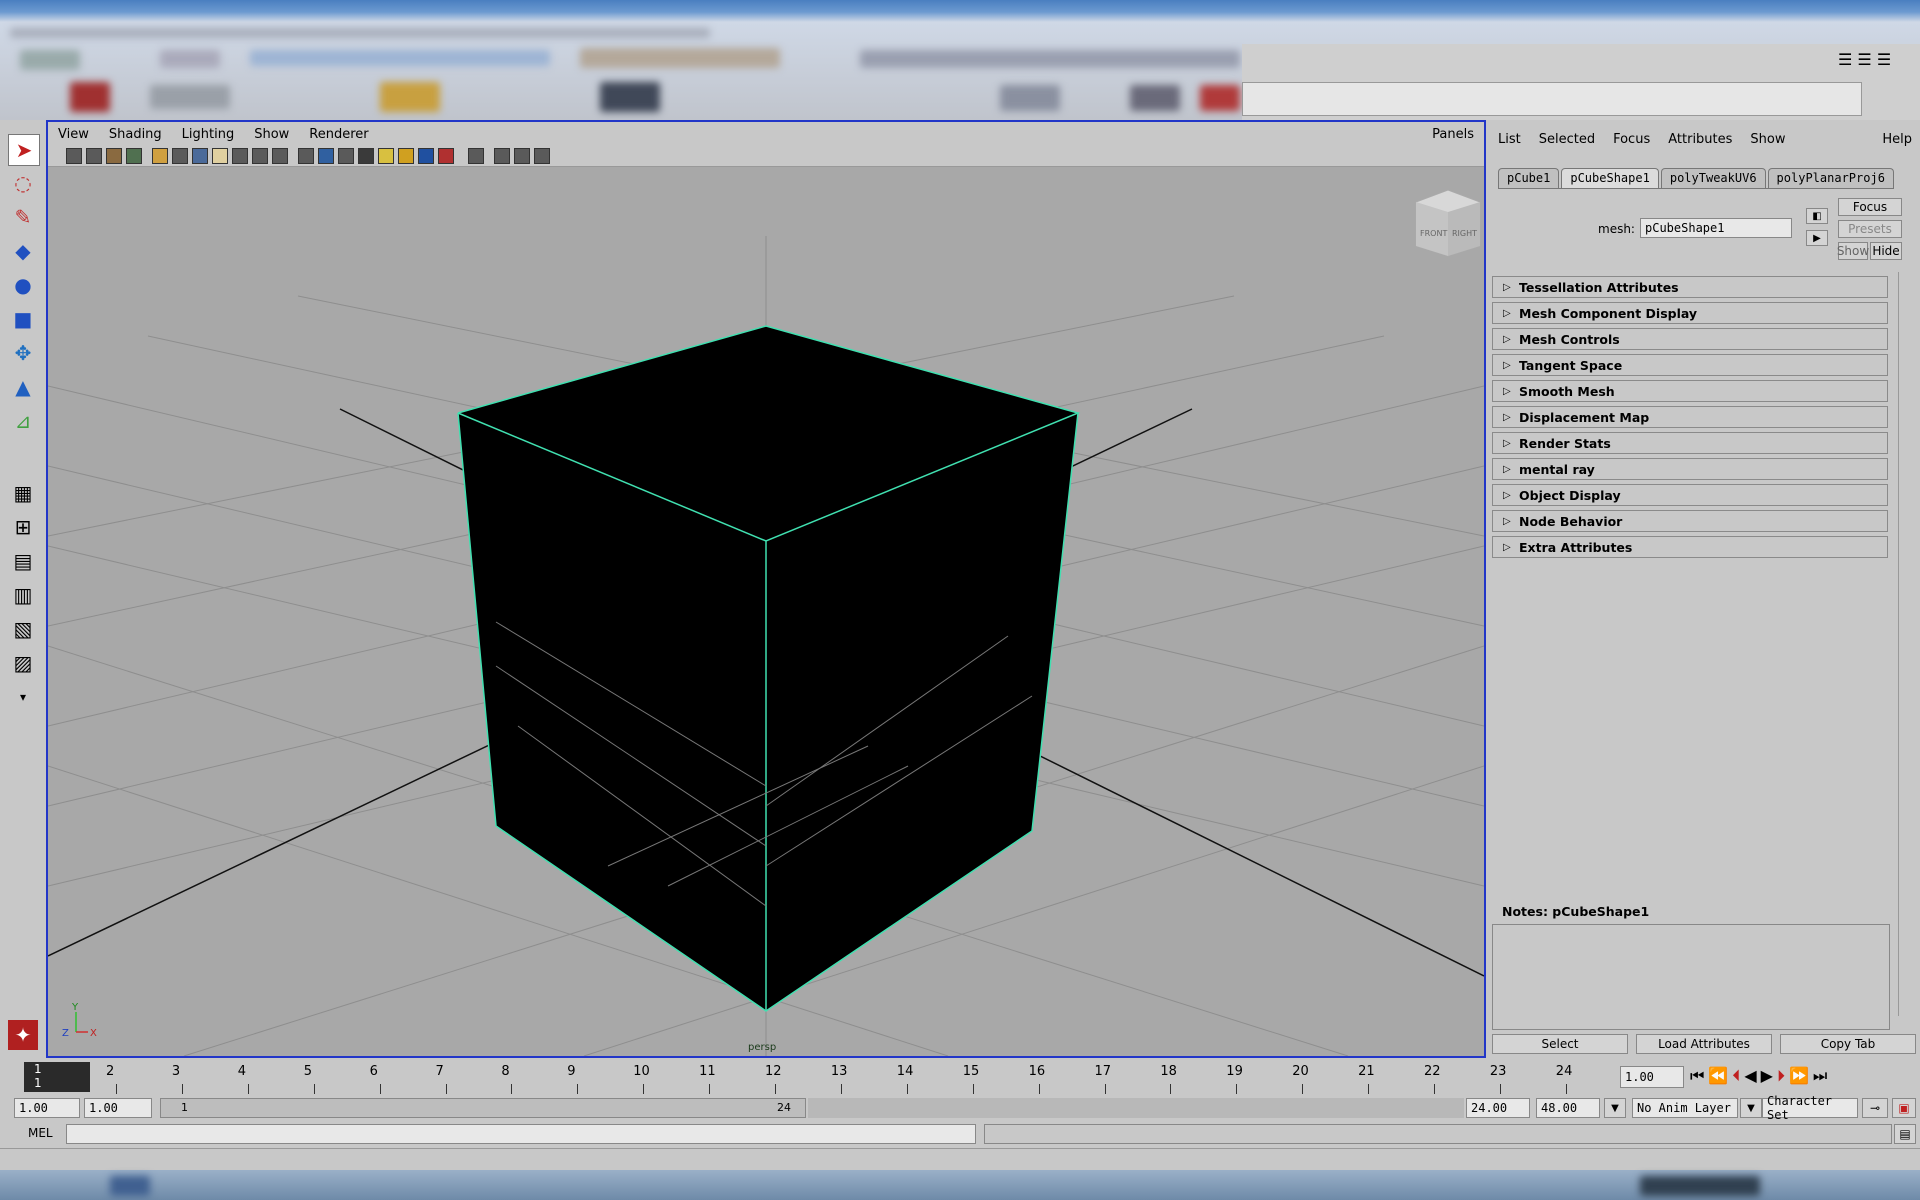 The width and height of the screenshot is (1920, 1200). Describe the element at coordinates (73, 134) in the screenshot. I see `menu-view: View` at that location.